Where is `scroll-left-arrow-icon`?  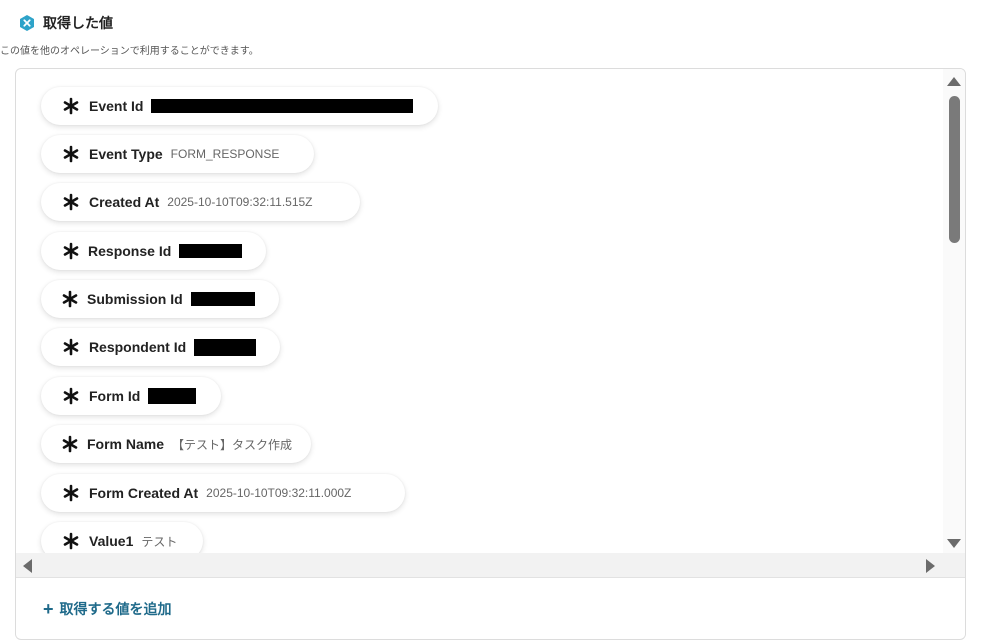 scroll-left-arrow-icon is located at coordinates (27, 566).